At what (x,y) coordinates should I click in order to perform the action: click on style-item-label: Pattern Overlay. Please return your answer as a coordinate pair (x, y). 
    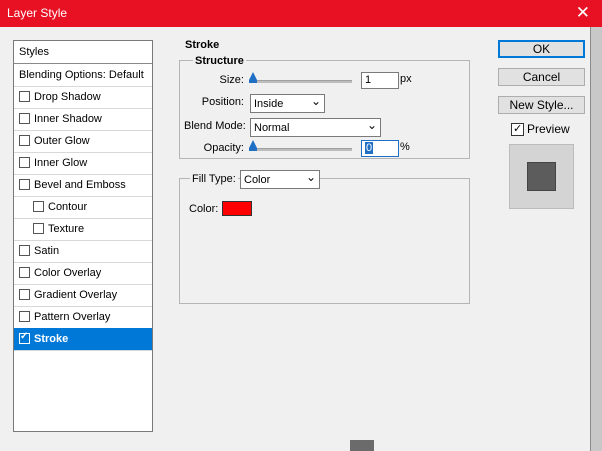
    Looking at the image, I should click on (72, 317).